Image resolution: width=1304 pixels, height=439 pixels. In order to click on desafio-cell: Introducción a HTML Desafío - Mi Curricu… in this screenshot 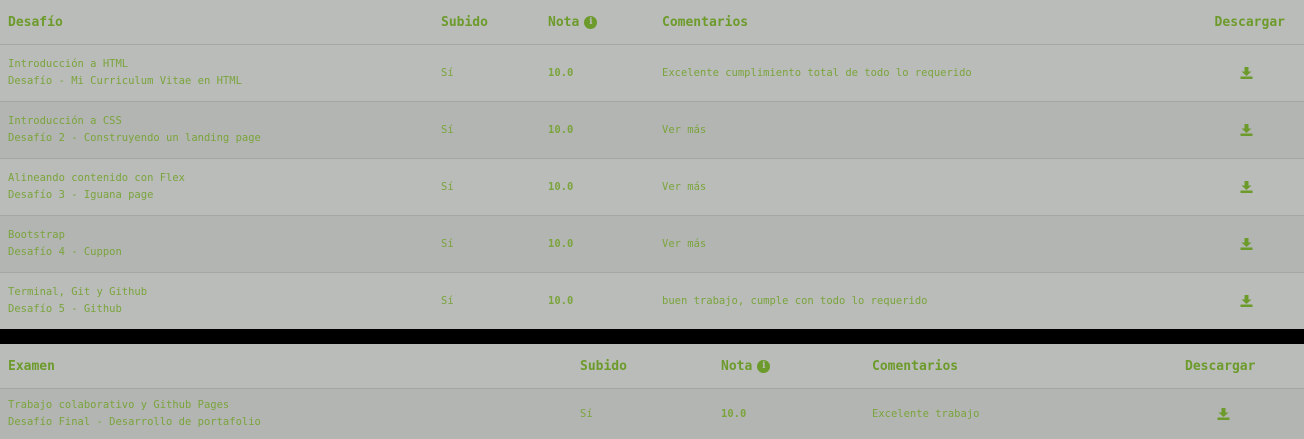, I will do `click(125, 73)`.